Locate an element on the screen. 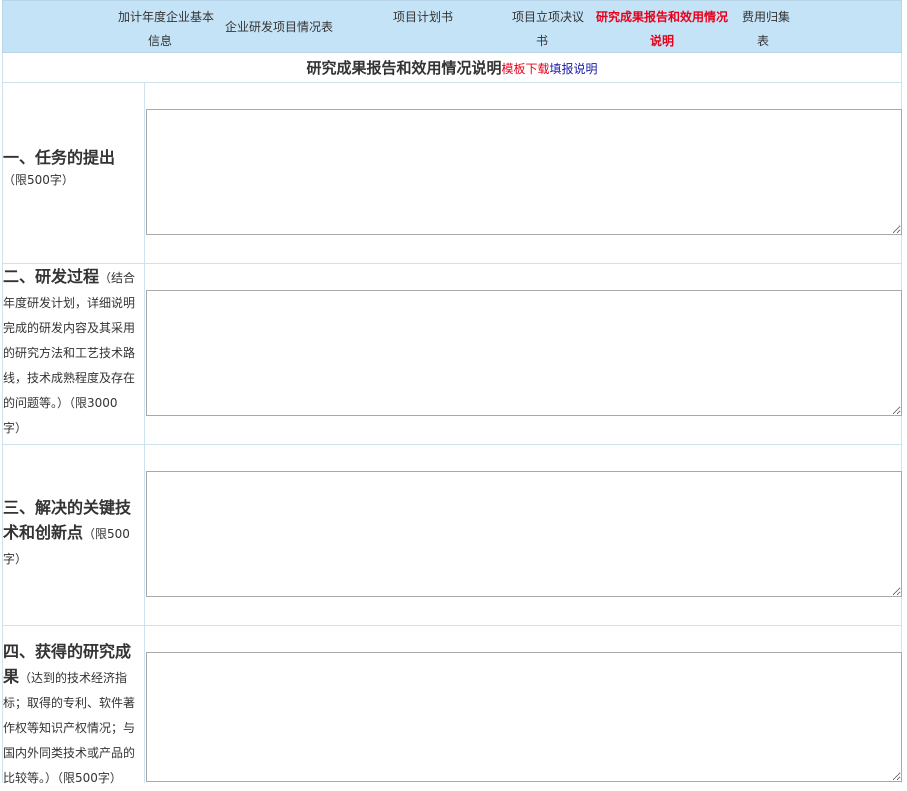 This screenshot has height=791, width=907. section-note: 的问题等。）（限3000 is located at coordinates (60, 403).